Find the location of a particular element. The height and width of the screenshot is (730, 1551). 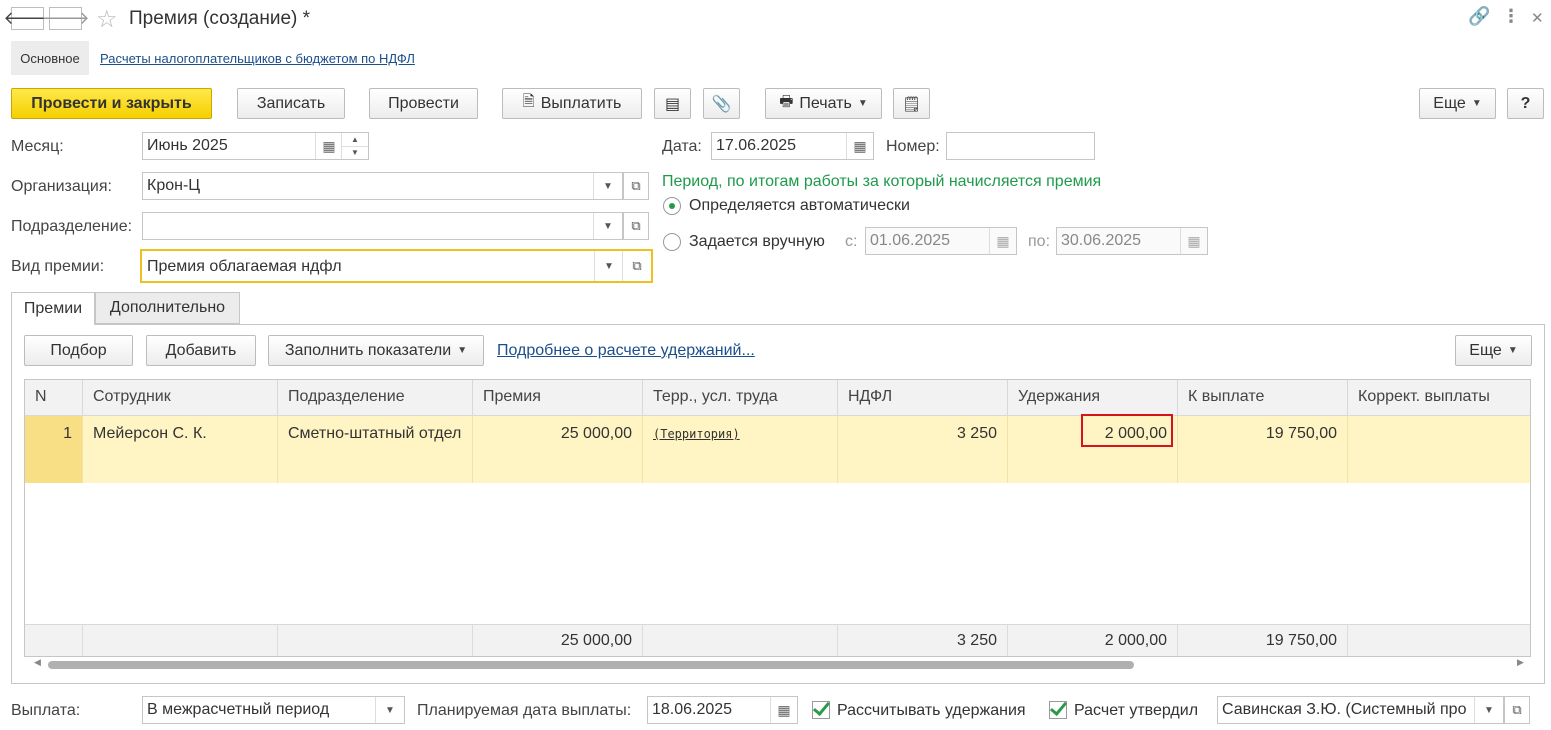

planned-date-field: 18.06.2025 ▦ is located at coordinates (722, 710).